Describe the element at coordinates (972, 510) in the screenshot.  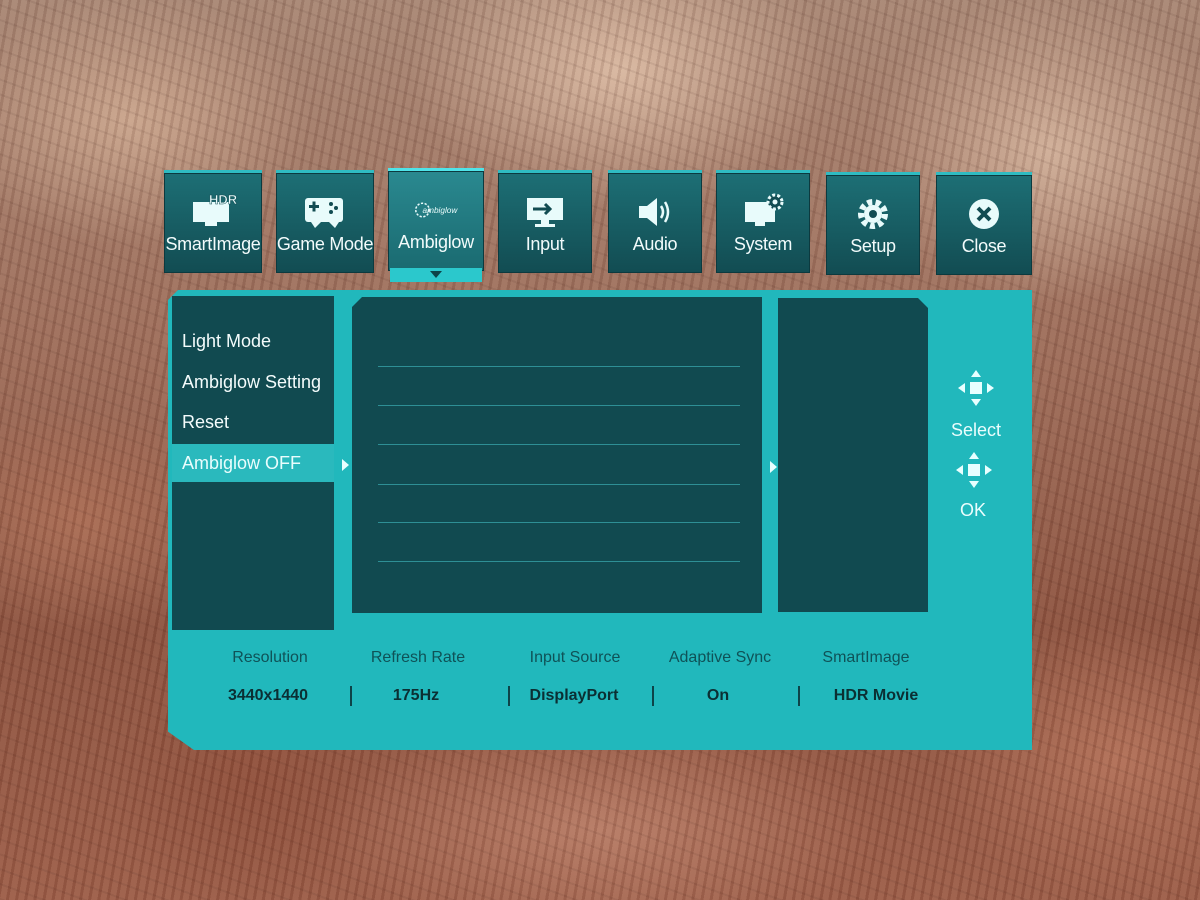
I see `ok-label: OK` at that location.